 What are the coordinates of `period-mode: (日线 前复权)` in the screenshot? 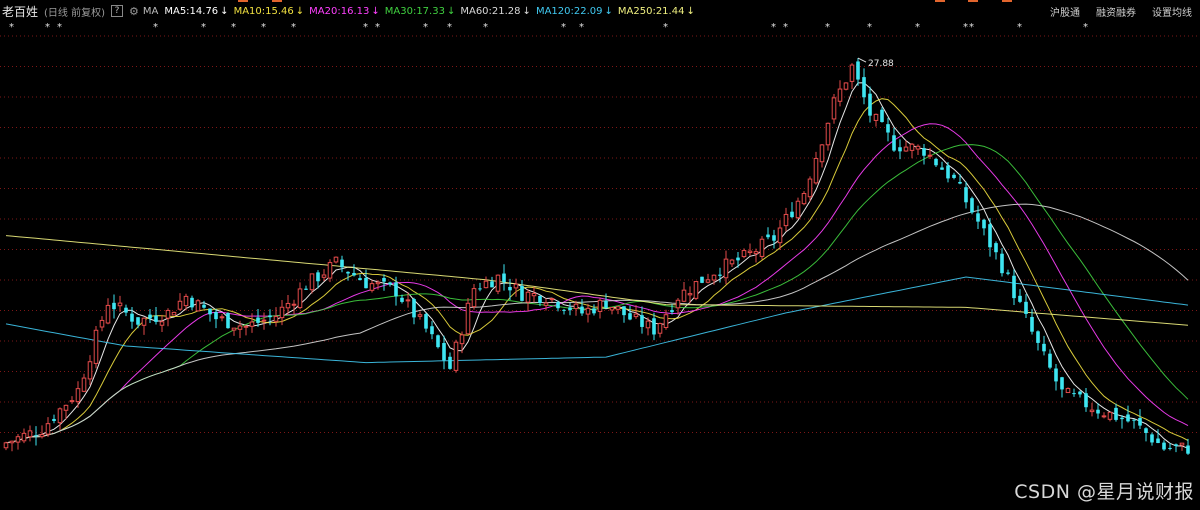 It's located at (74, 11).